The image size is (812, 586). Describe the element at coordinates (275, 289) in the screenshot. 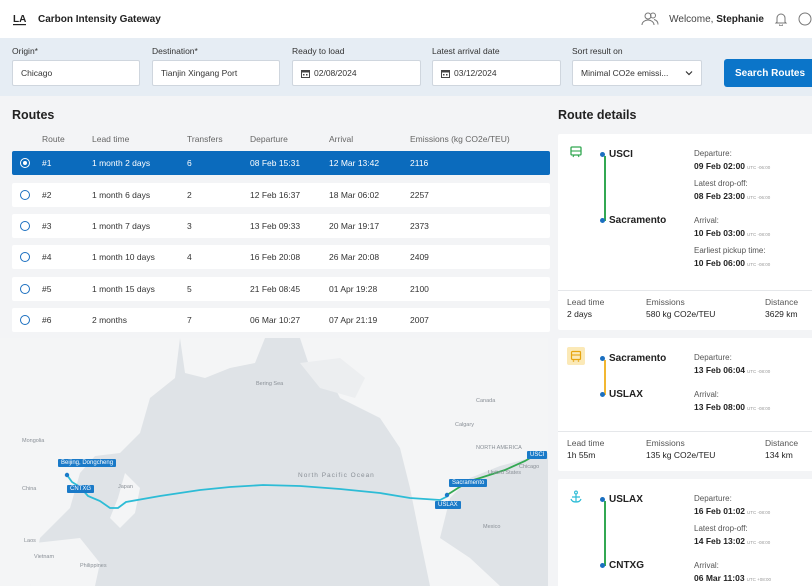

I see `route-departure: 21 Feb 08:45` at that location.